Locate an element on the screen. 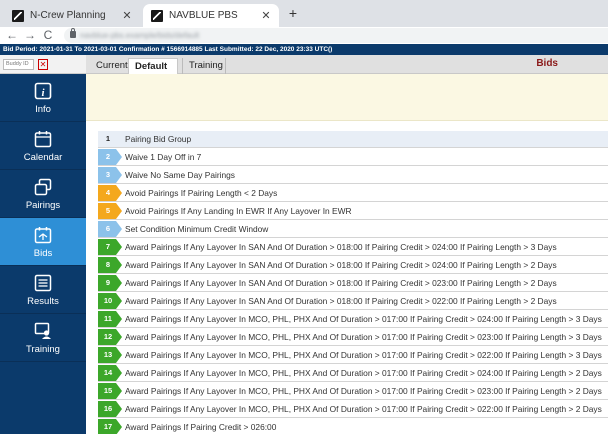 The height and width of the screenshot is (434, 608). bid-number-badge: 4 is located at coordinates (110, 193).